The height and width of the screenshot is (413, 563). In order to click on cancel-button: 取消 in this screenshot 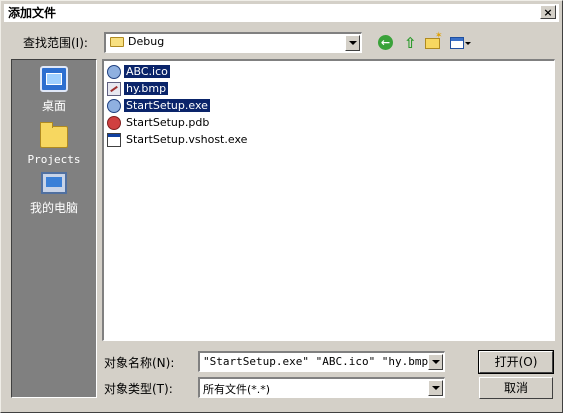, I will do `click(516, 388)`.